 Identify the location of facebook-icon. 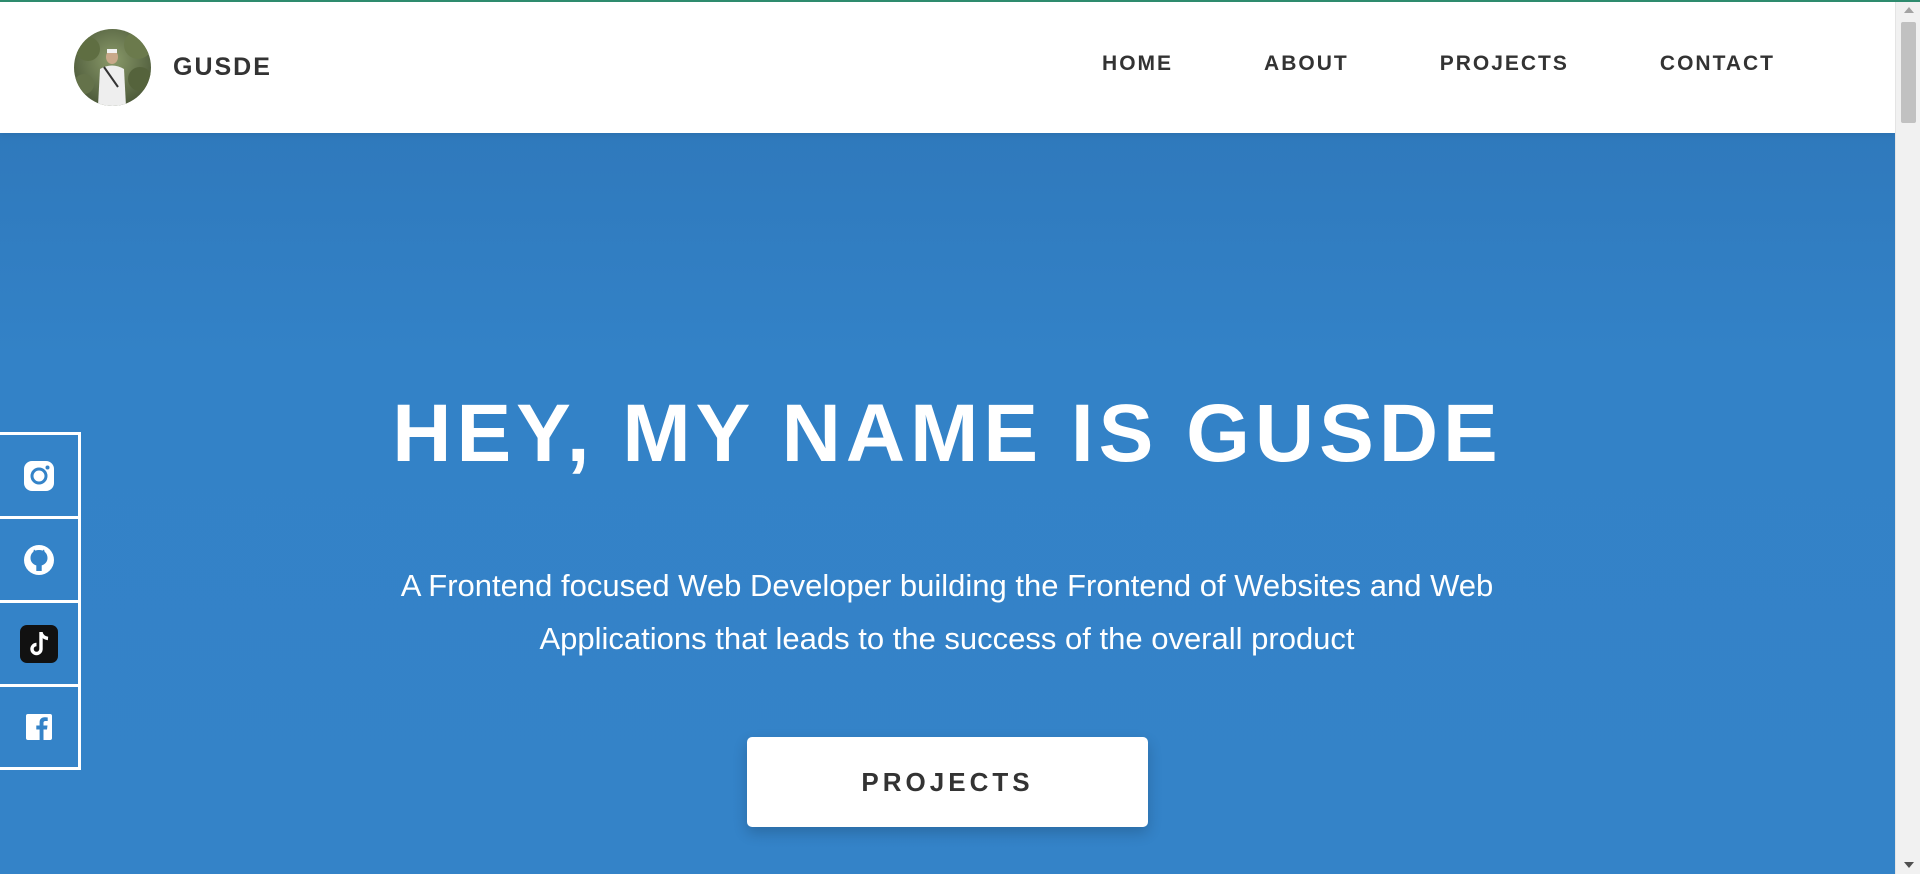
(39, 727).